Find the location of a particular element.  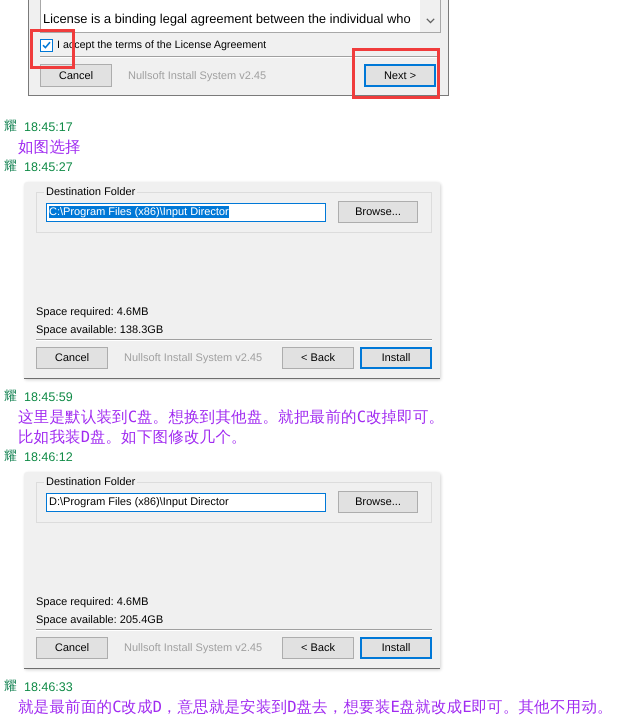

checkmark-icon is located at coordinates (46, 45).